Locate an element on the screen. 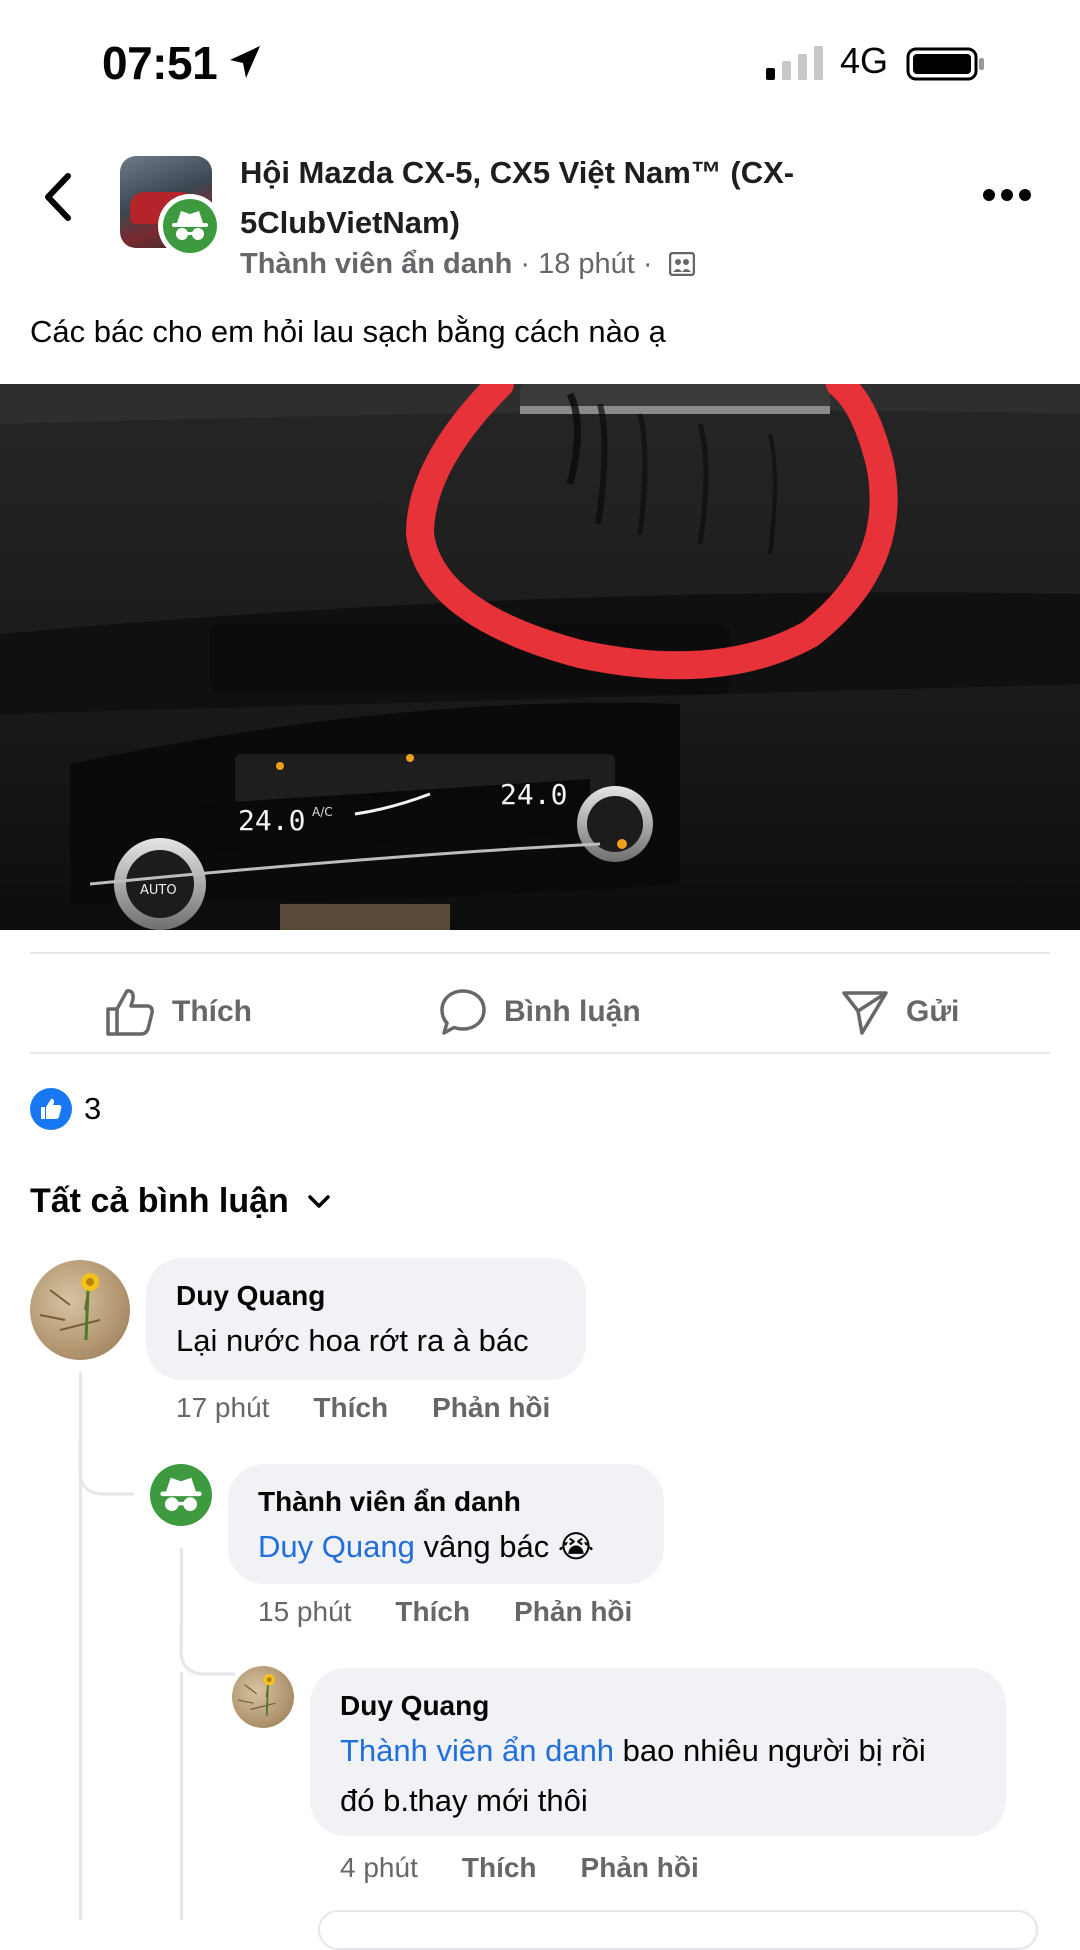 The height and width of the screenshot is (1950, 1080). back-icon is located at coordinates (57, 197).